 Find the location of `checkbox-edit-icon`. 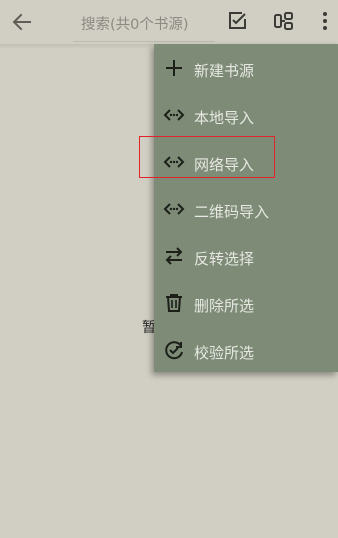

checkbox-edit-icon is located at coordinates (237, 20).